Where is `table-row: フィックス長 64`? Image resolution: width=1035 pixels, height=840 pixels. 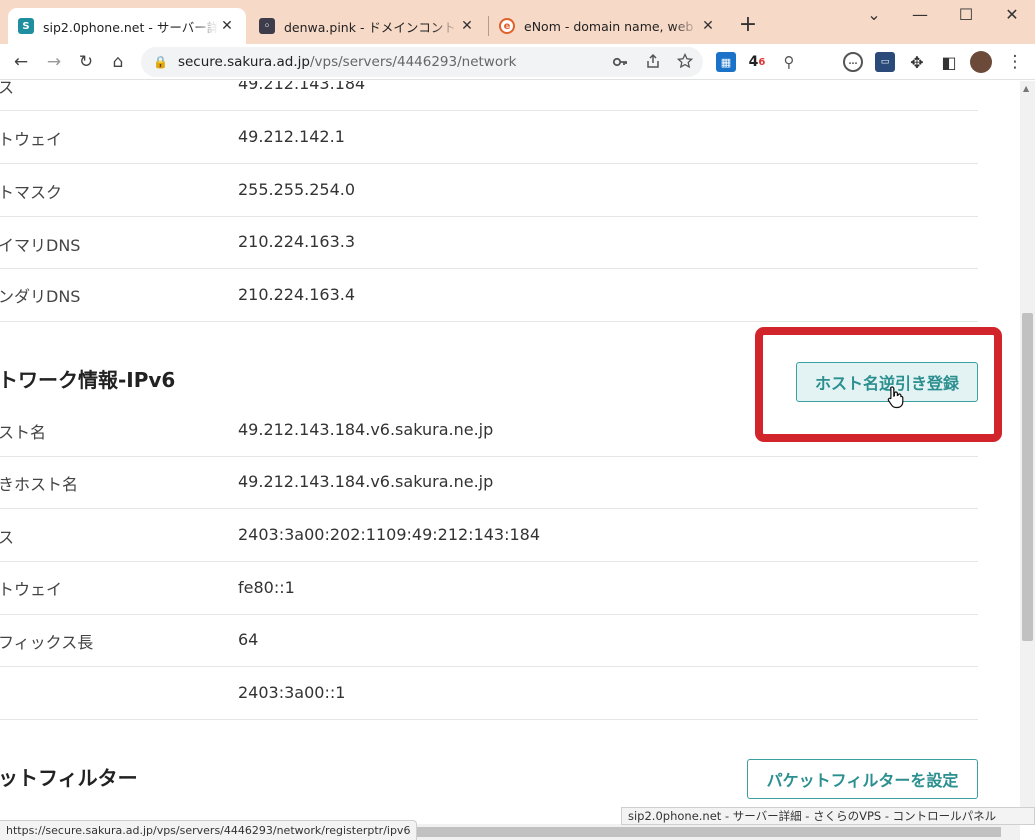
table-row: フィックス長 64 is located at coordinates (489, 641).